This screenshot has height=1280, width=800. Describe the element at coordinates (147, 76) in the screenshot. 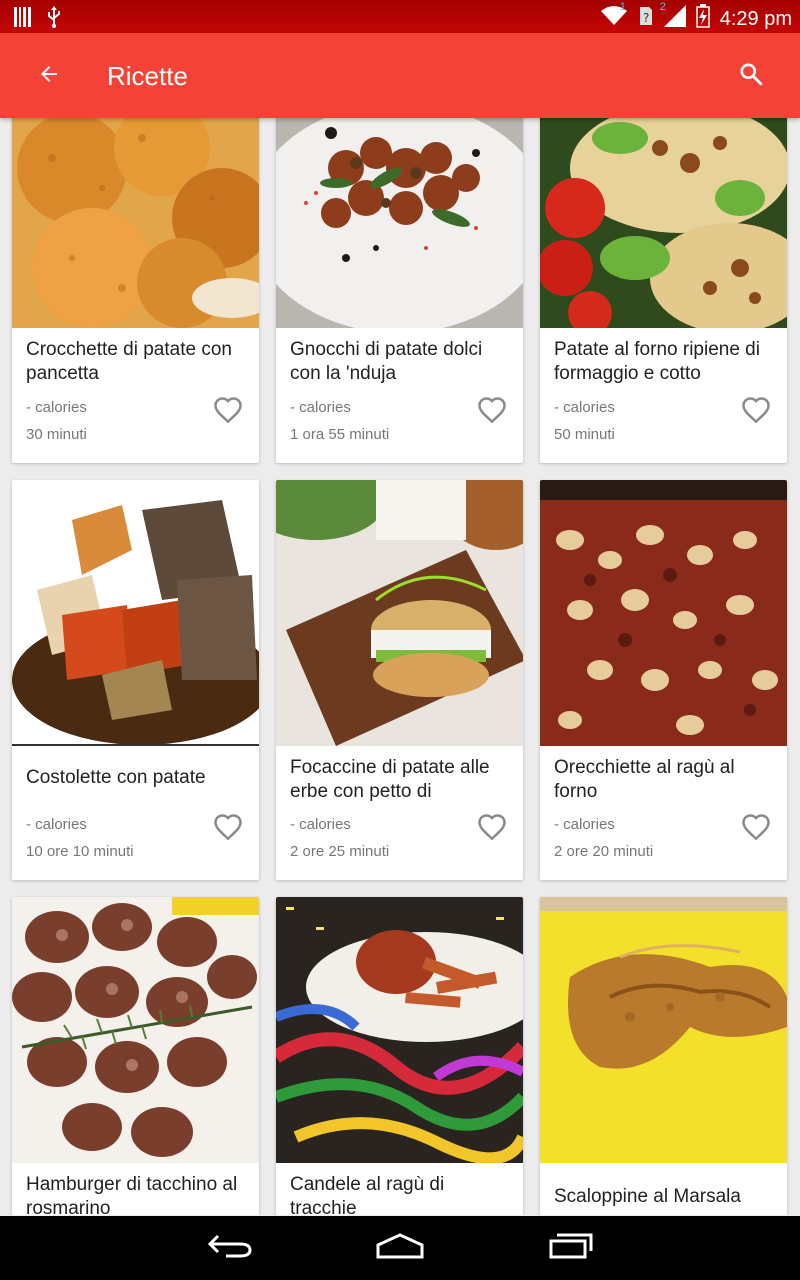

I see `page-title: Ricette` at that location.